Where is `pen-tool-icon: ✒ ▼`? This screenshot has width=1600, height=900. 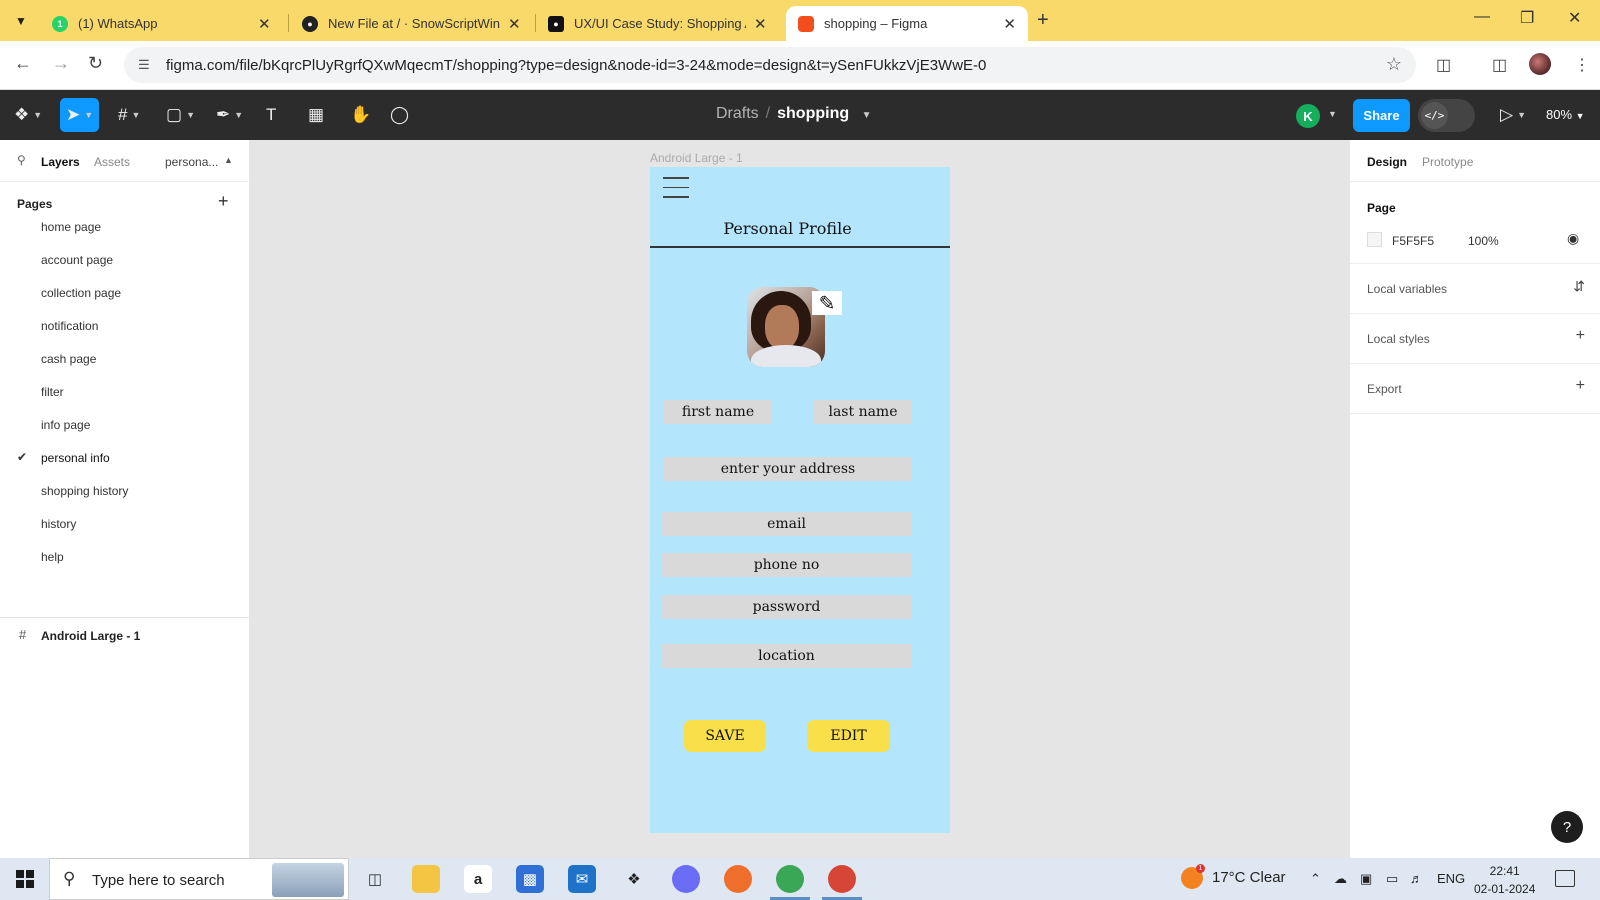 pen-tool-icon: ✒ ▼ is located at coordinates (229, 115).